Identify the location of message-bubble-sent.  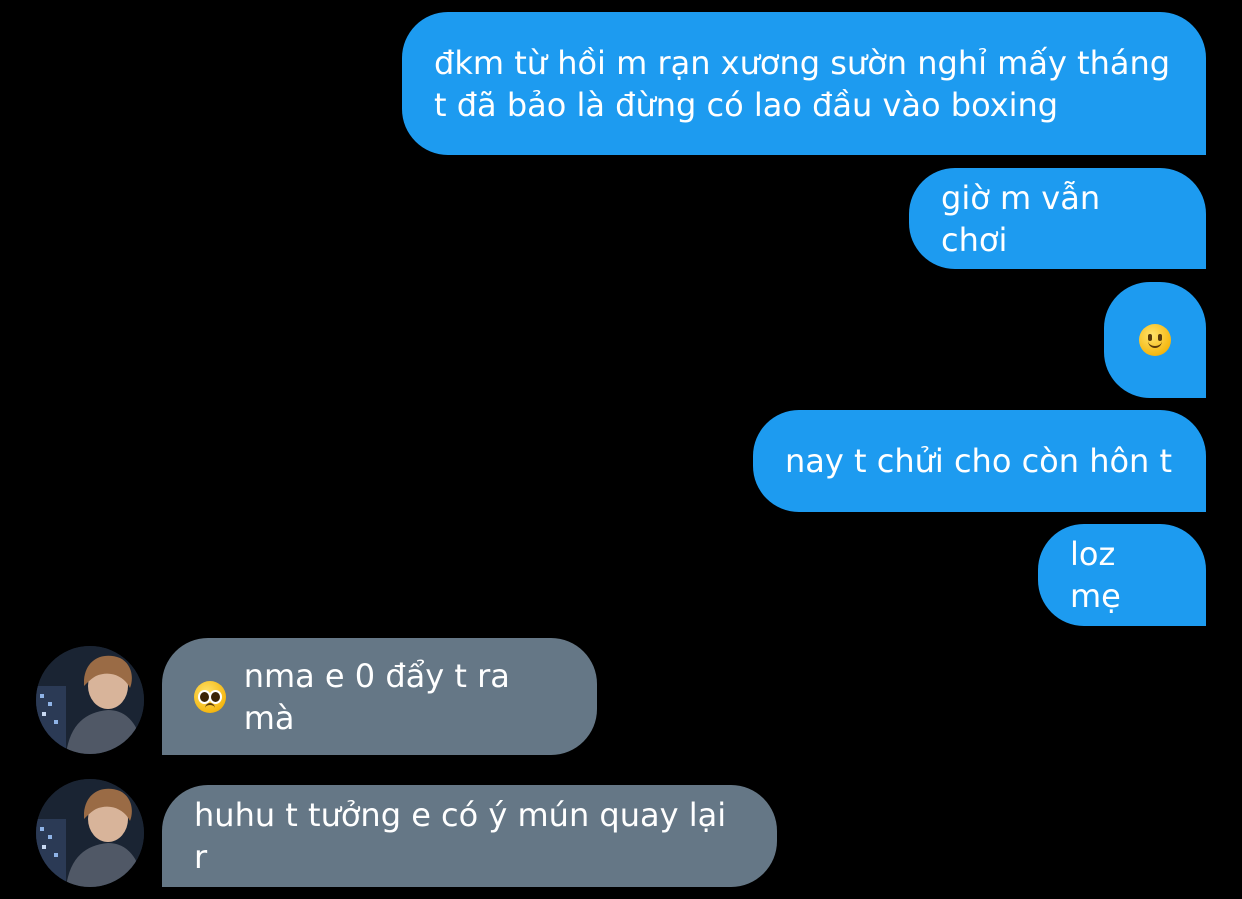
(1155, 340).